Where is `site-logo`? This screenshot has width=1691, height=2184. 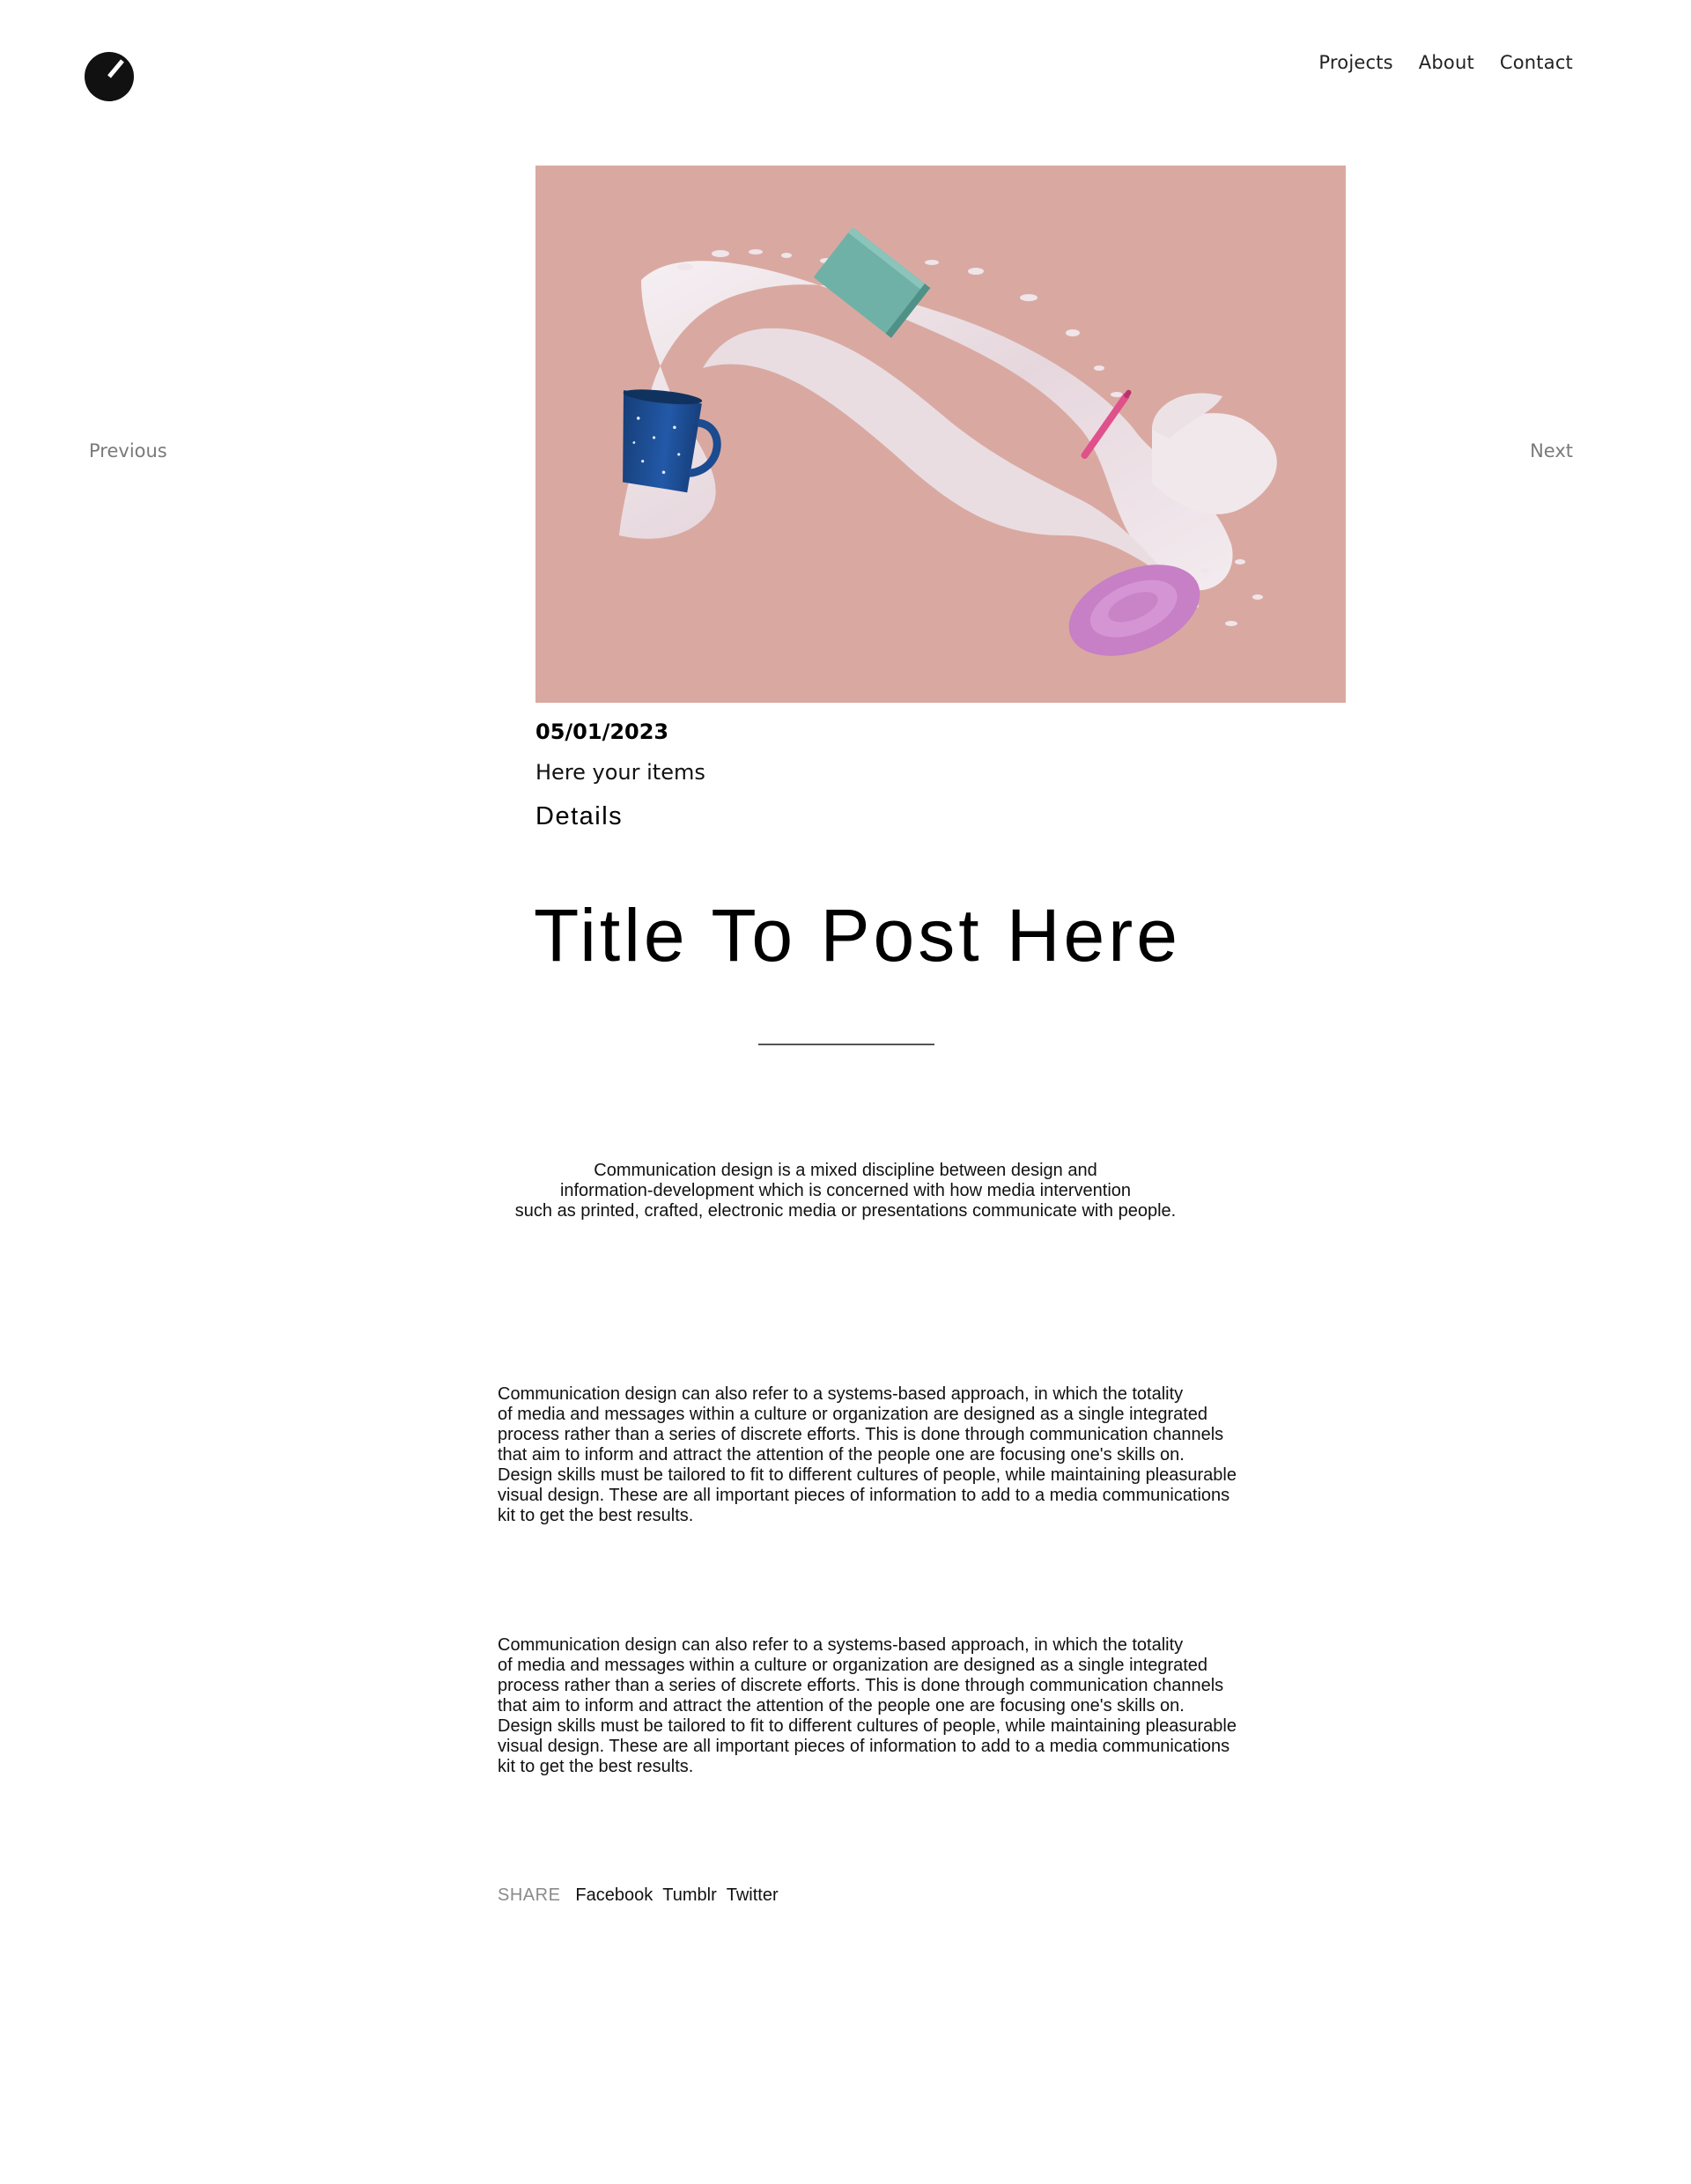 site-logo is located at coordinates (109, 76).